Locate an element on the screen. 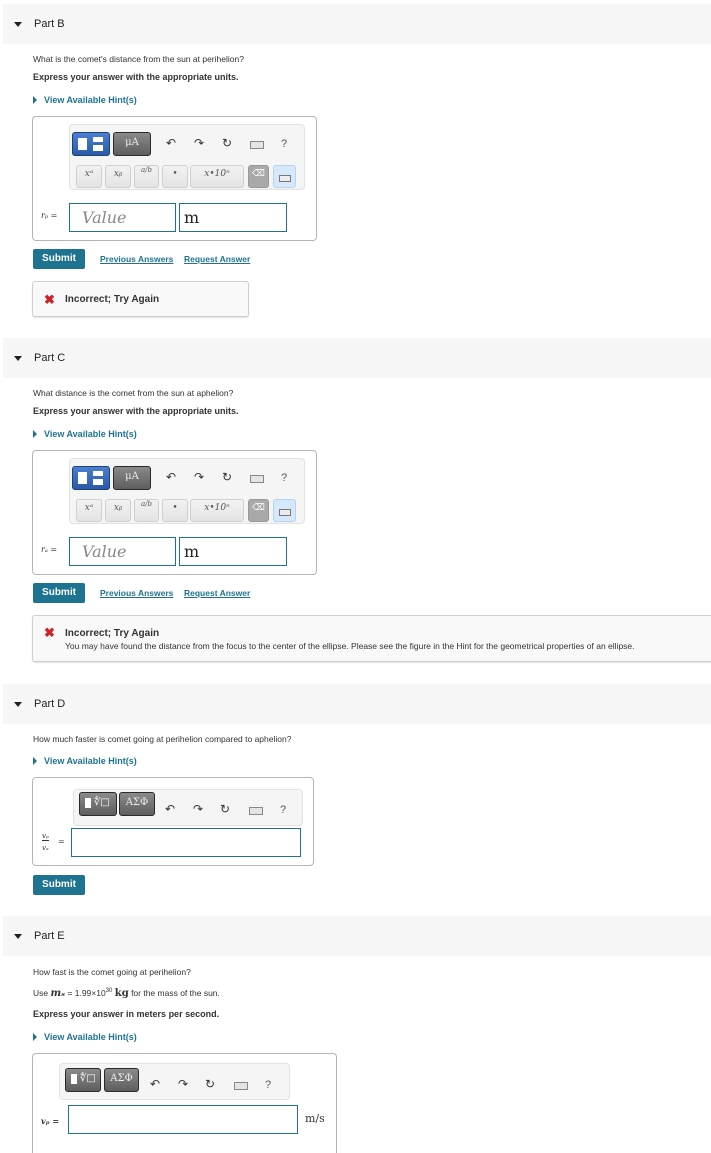 The width and height of the screenshot is (711, 1153). templates-icon-detail is located at coordinates (98, 473).